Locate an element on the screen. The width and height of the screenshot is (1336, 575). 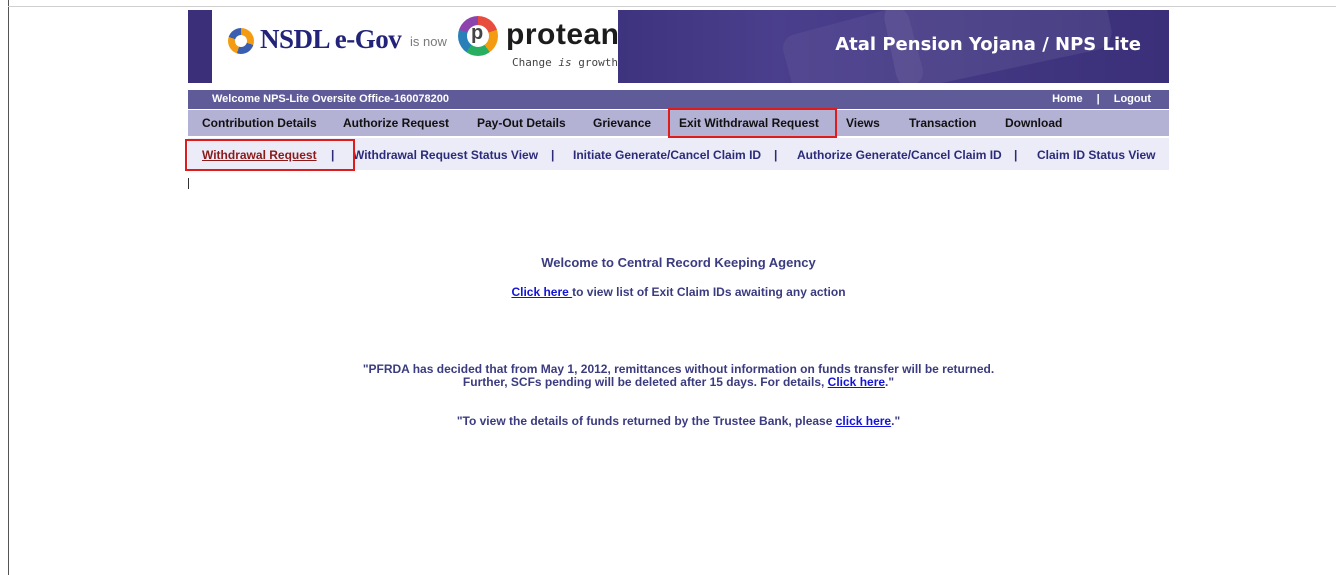
nsdl-logo-text: NSDL e-Gov is located at coordinates (331, 39).